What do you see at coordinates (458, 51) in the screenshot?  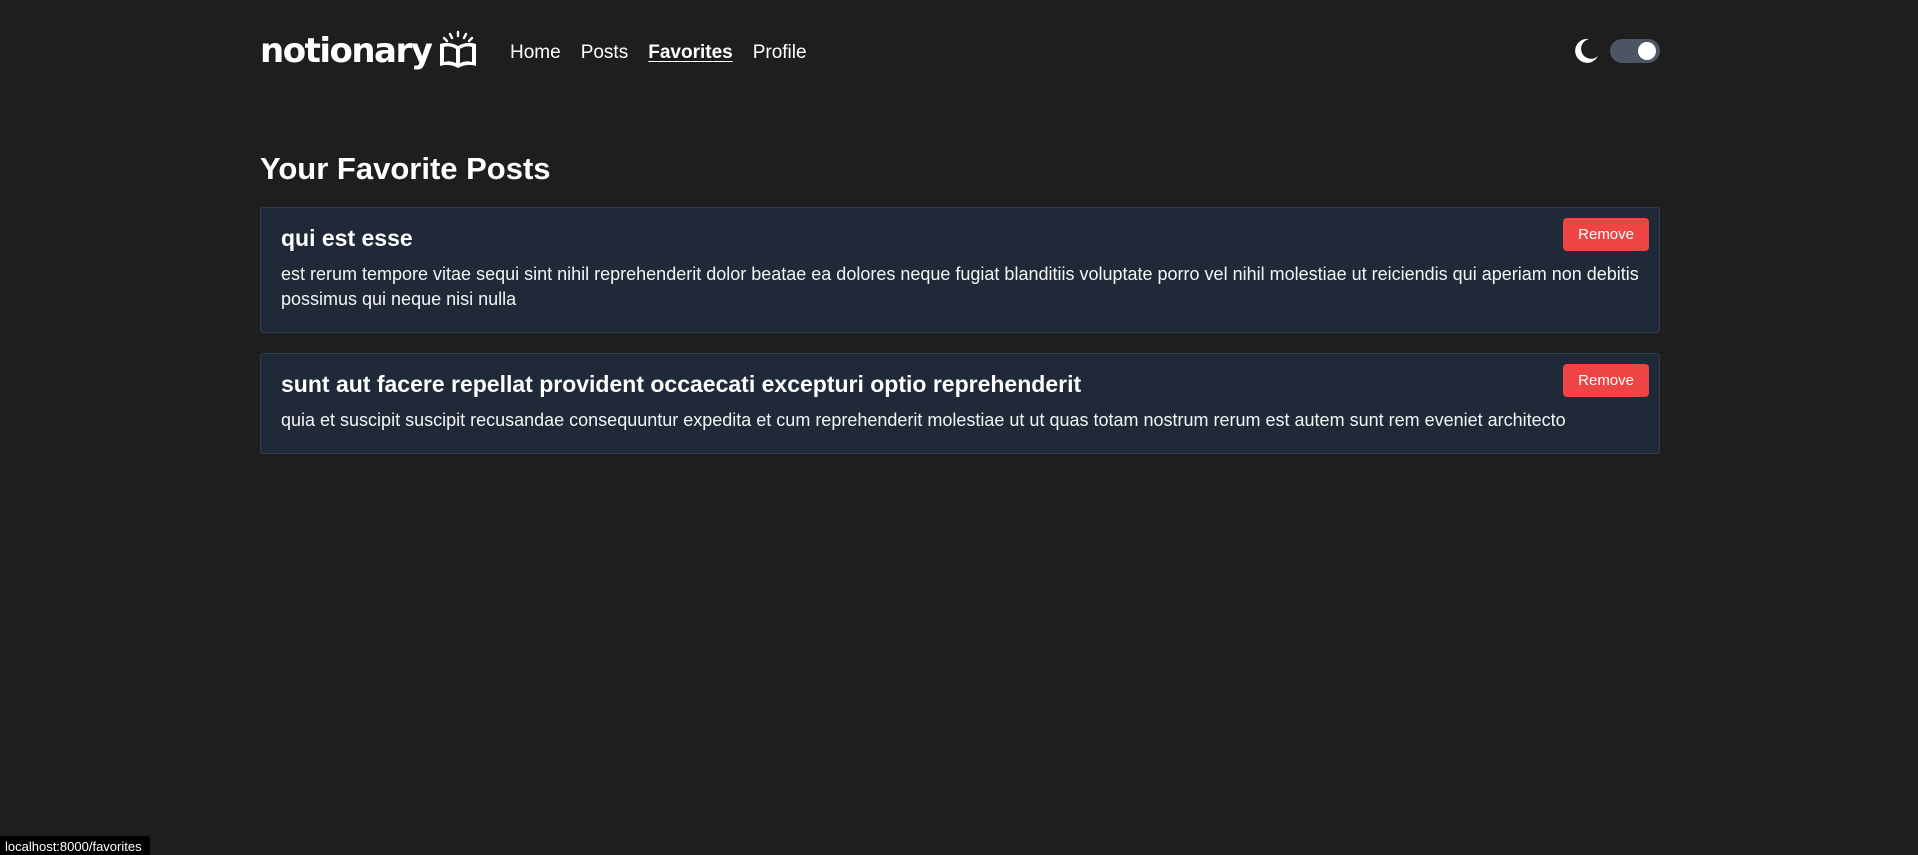 I see `open-book-icon` at bounding box center [458, 51].